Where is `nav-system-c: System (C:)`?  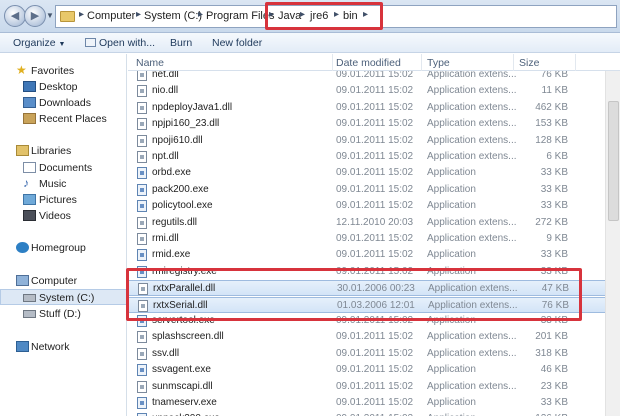
nav-system-c: System (C:) is located at coordinates (63, 297).